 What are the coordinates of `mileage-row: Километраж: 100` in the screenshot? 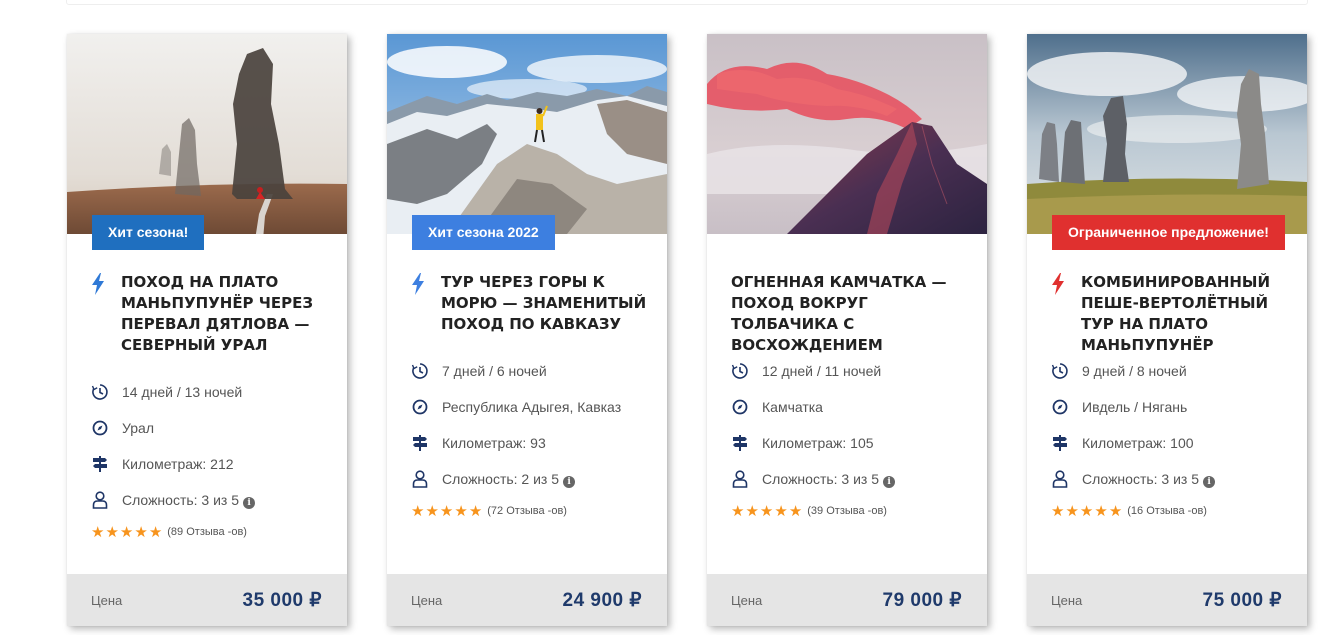 It's located at (1176, 443).